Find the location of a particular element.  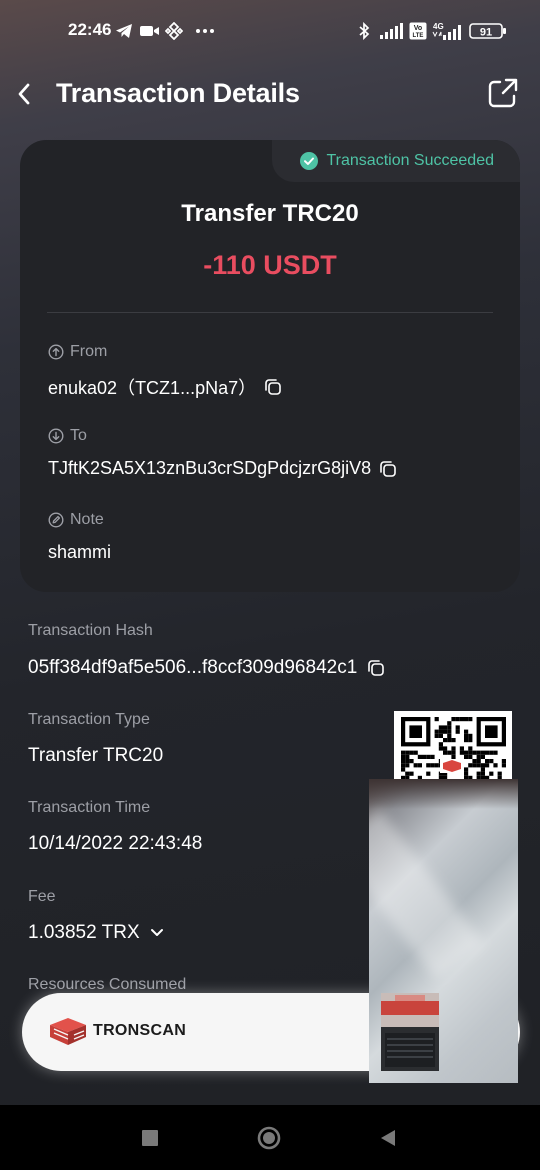

time-value: 10/14/2022 22:43:48 is located at coordinates (115, 843).